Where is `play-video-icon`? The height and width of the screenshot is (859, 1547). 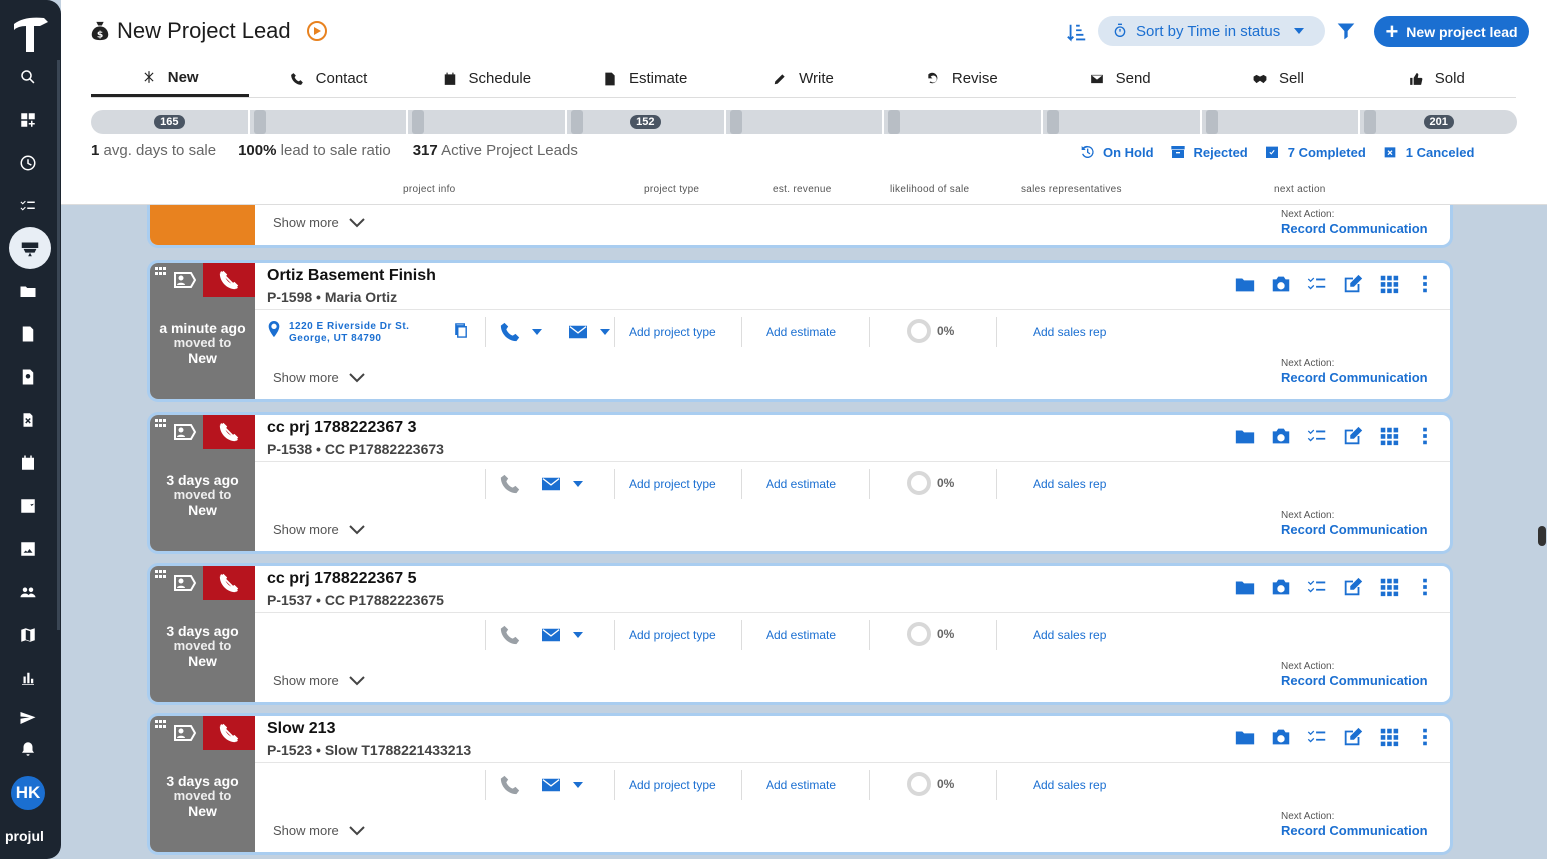 play-video-icon is located at coordinates (316, 31).